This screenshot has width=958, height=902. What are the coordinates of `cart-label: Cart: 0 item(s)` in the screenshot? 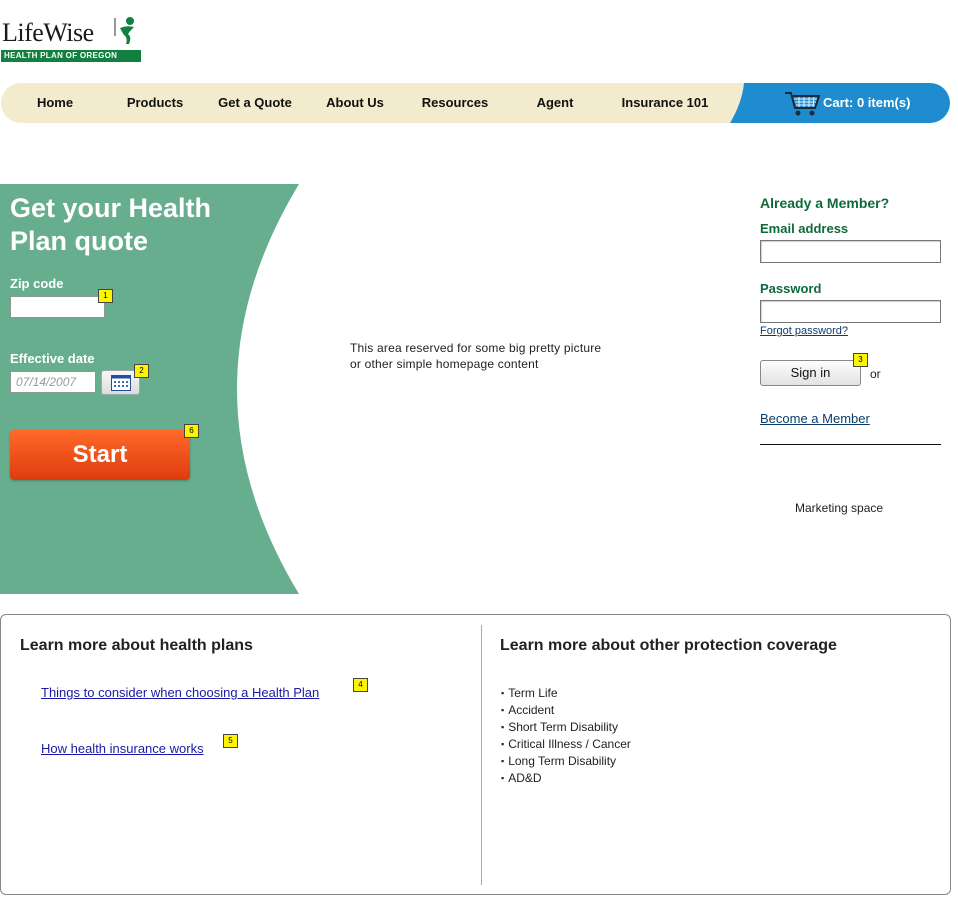 It's located at (867, 102).